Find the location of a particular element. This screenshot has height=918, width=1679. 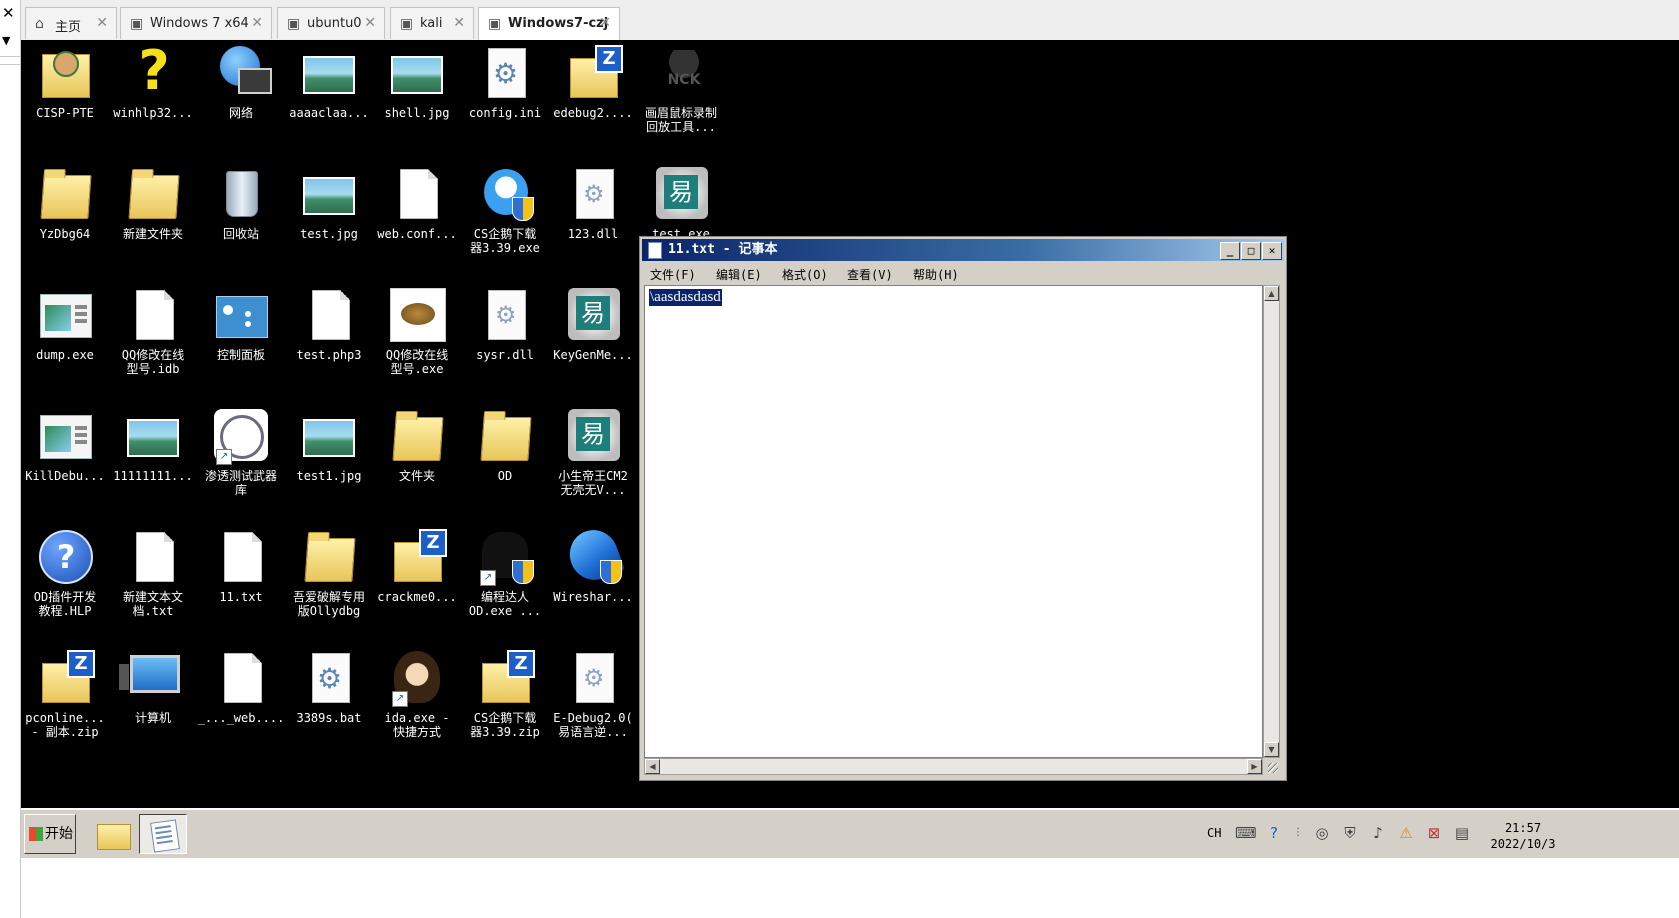

desktop-icon-test1-jpg: test1.jpg is located at coordinates (329, 443).